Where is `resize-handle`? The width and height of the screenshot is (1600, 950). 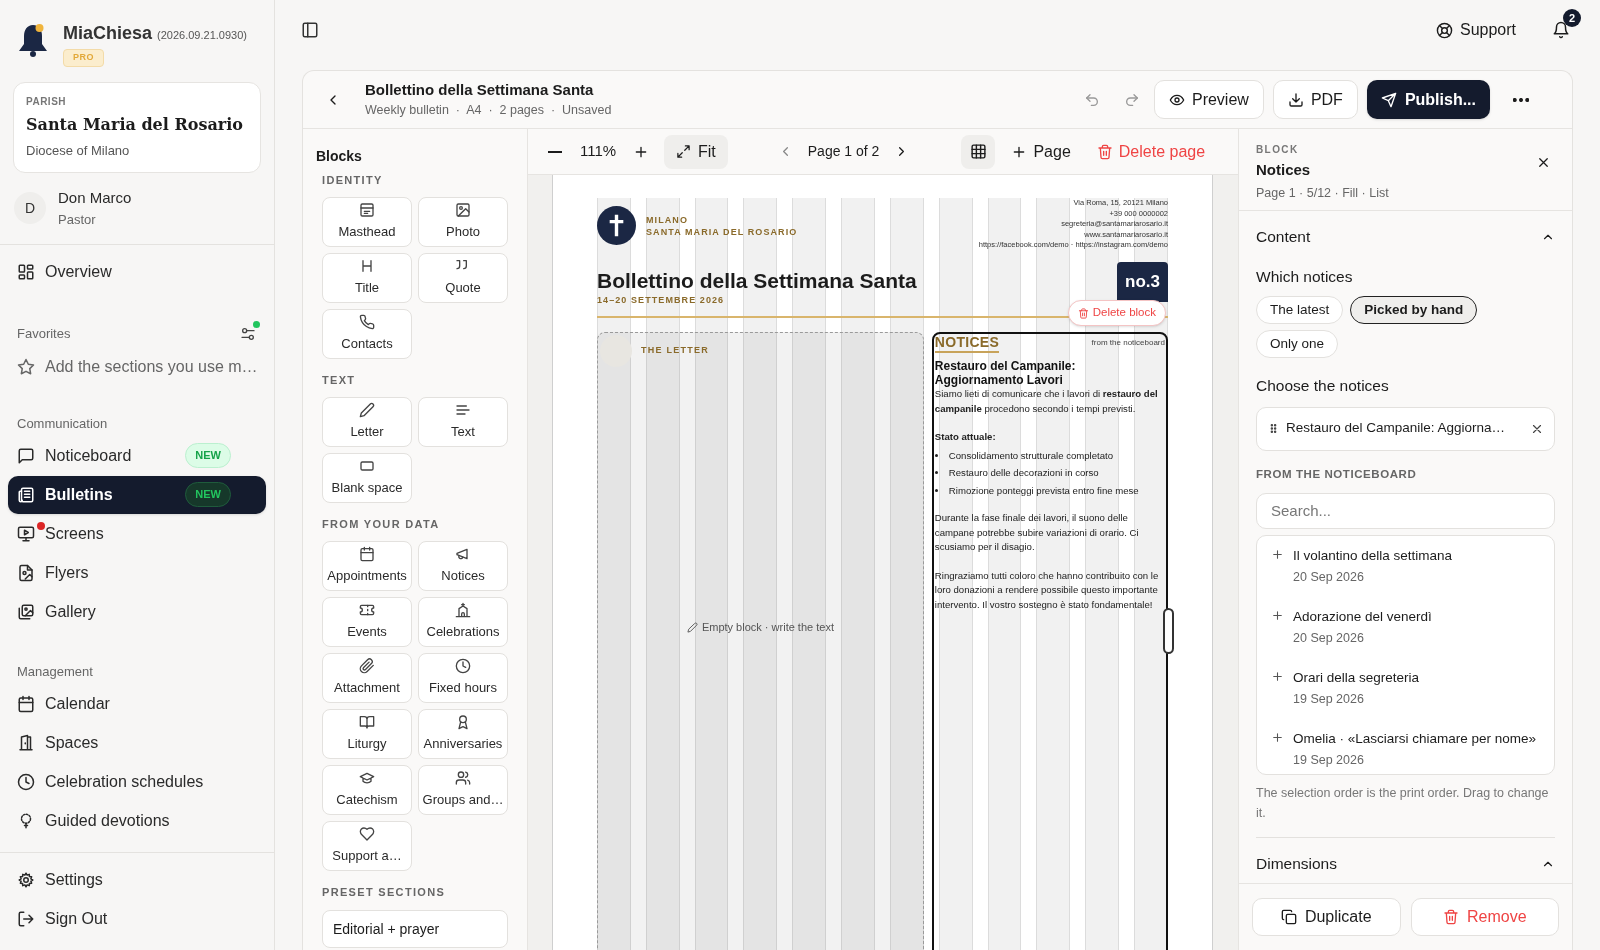 resize-handle is located at coordinates (1168, 631).